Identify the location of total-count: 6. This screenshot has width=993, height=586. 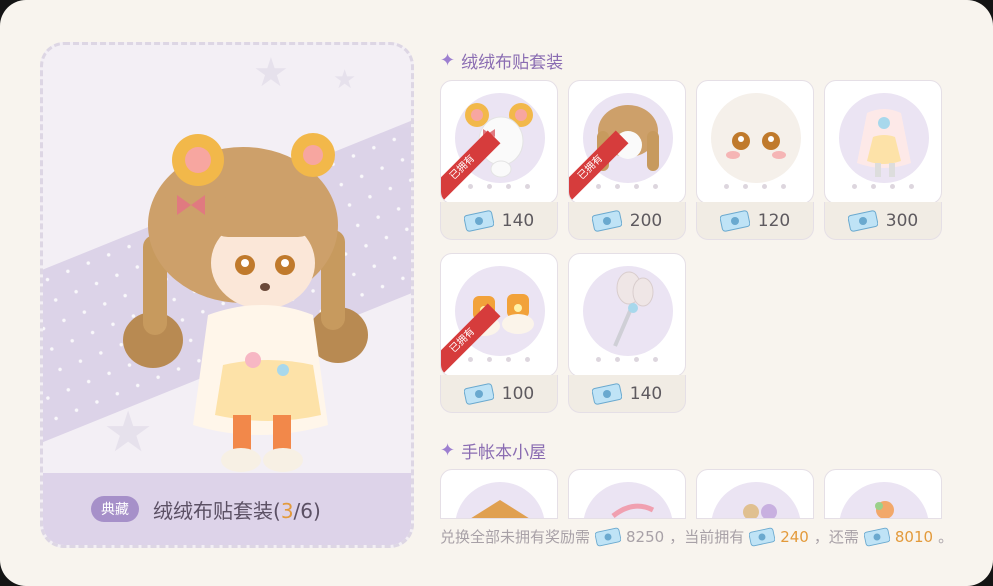
(307, 510).